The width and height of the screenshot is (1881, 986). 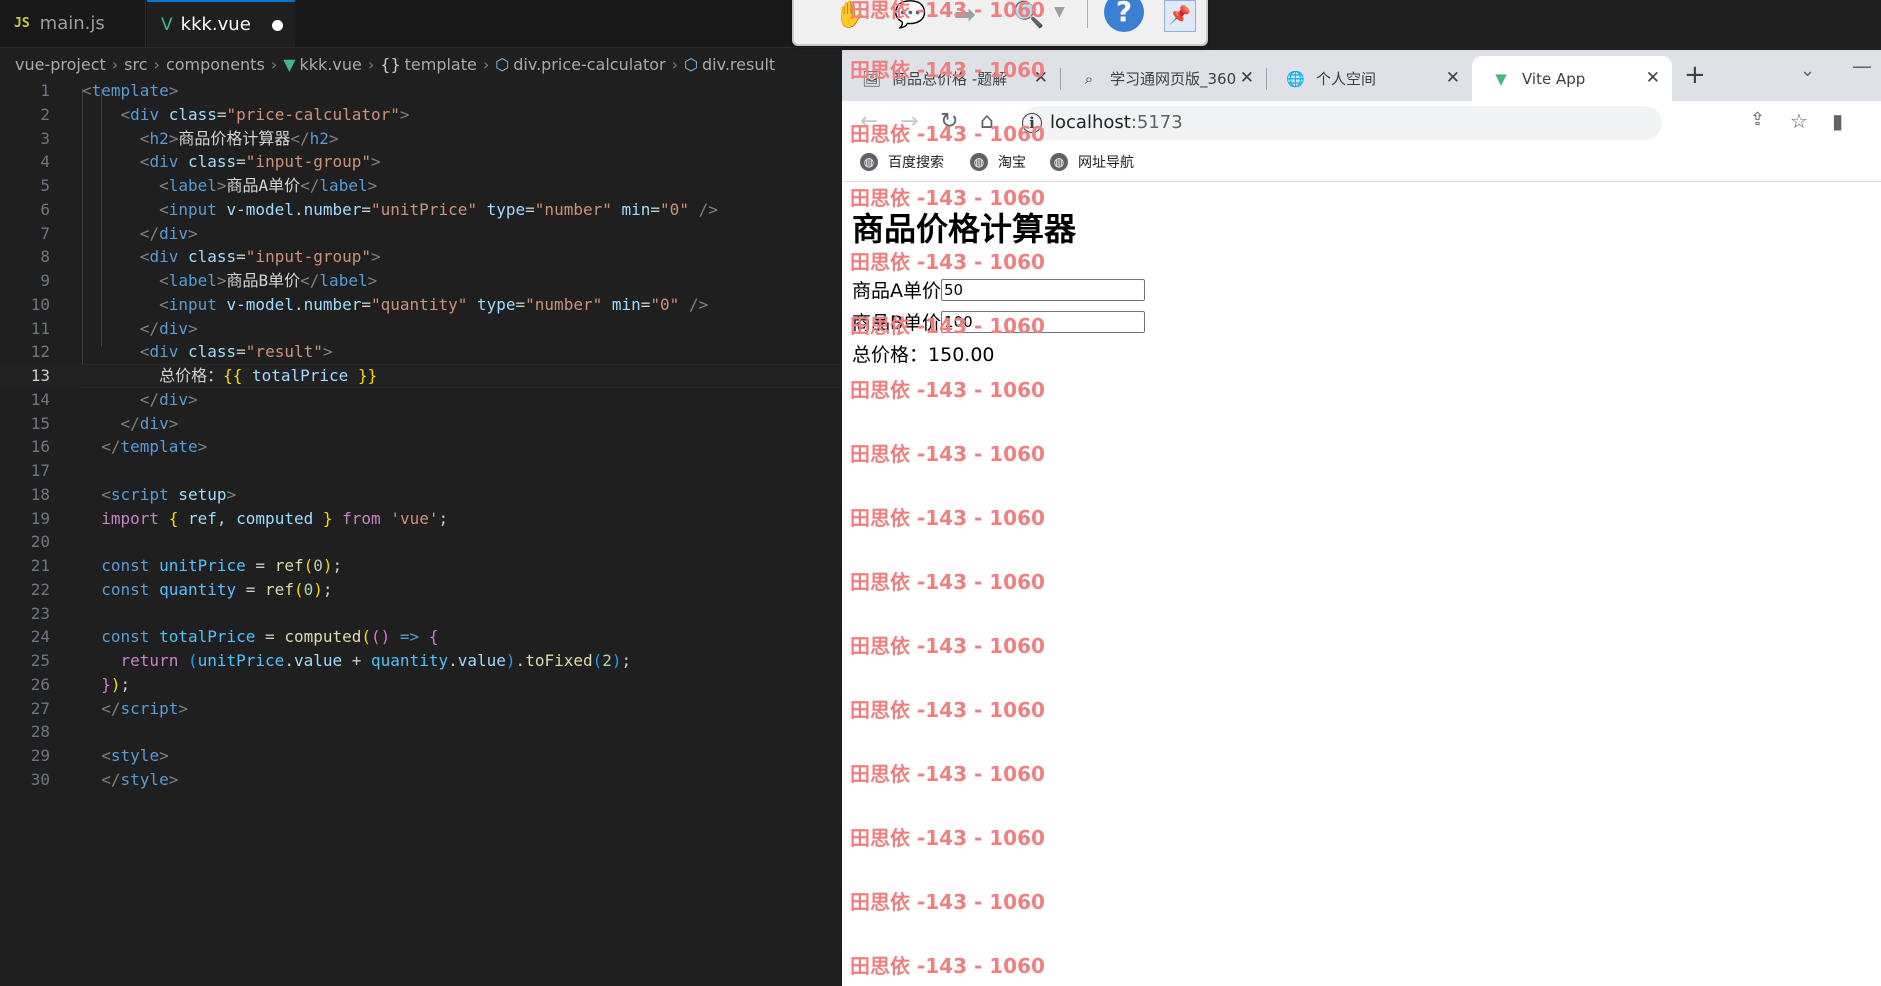 What do you see at coordinates (421, 24) in the screenshot?
I see `editor-tab-bar: JS main.js V kkk.vue` at bounding box center [421, 24].